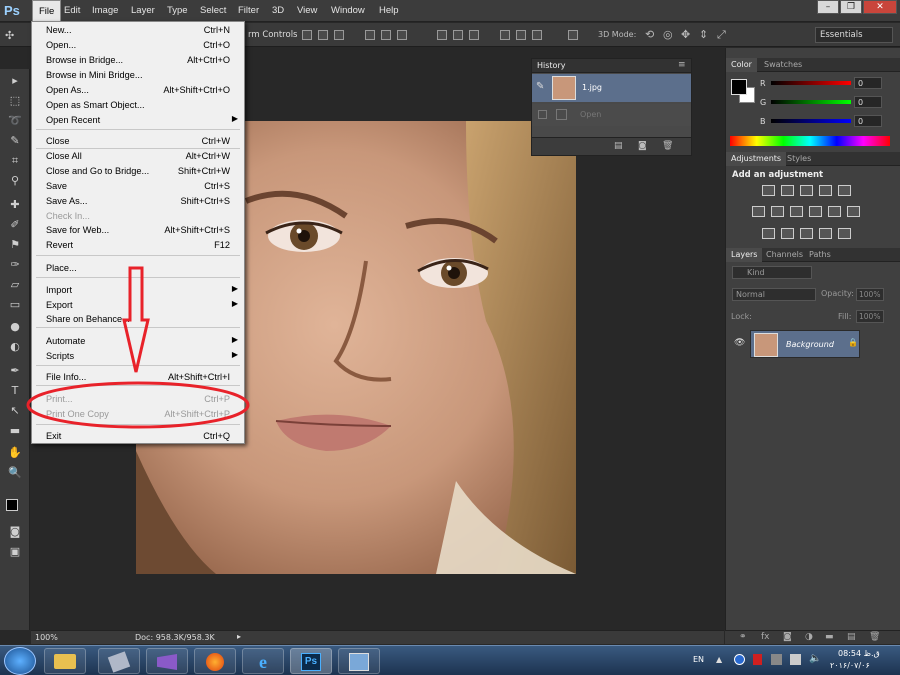 The width and height of the screenshot is (900, 675). Describe the element at coordinates (15, 473) in the screenshot. I see `zoom-tool-icon: 🔍` at that location.